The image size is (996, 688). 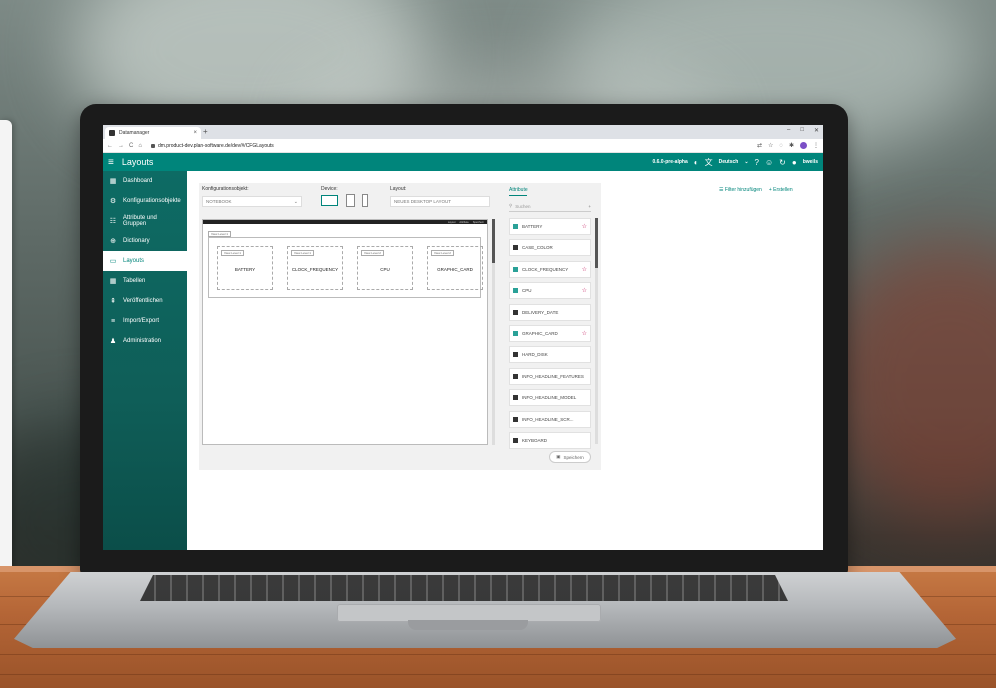 I want to click on browser-tab: Datamanager ×, so click(x=153, y=133).